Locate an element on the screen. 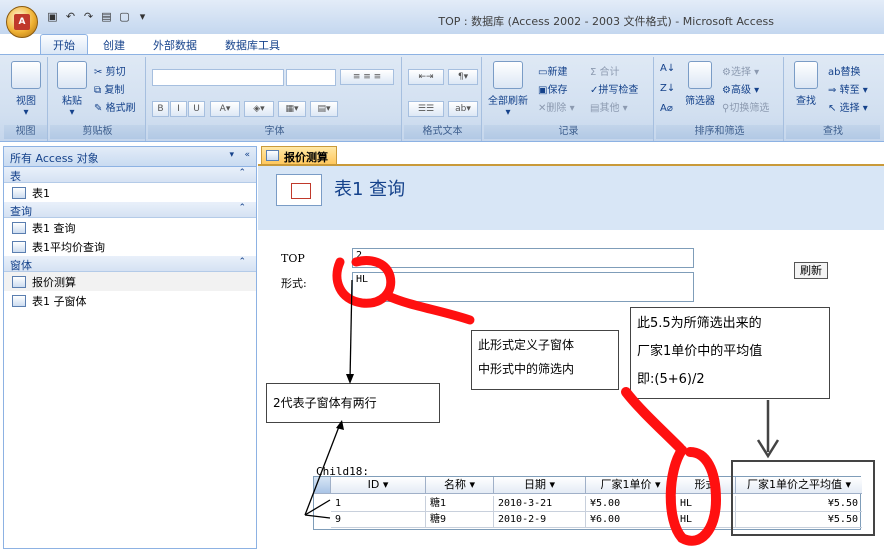 The height and width of the screenshot is (549, 884). format-painter-button: ✎ 格式刷 is located at coordinates (115, 106).